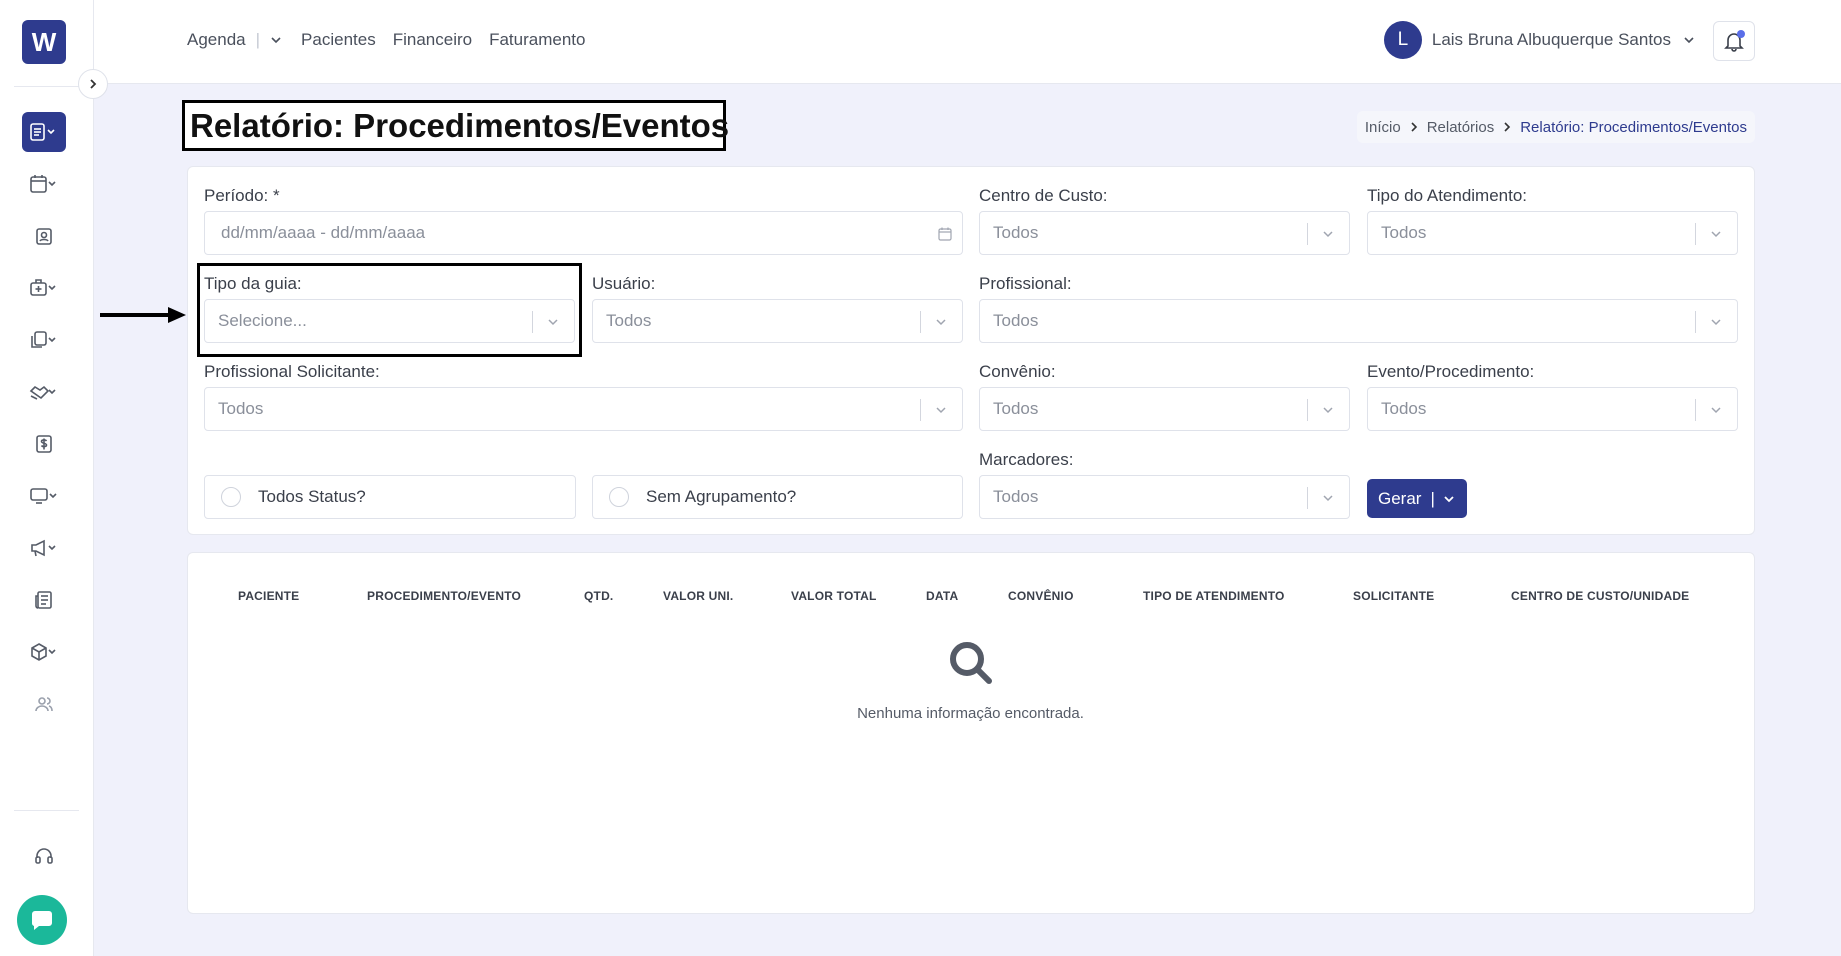  I want to click on periodo-label: Período: *, so click(242, 195).